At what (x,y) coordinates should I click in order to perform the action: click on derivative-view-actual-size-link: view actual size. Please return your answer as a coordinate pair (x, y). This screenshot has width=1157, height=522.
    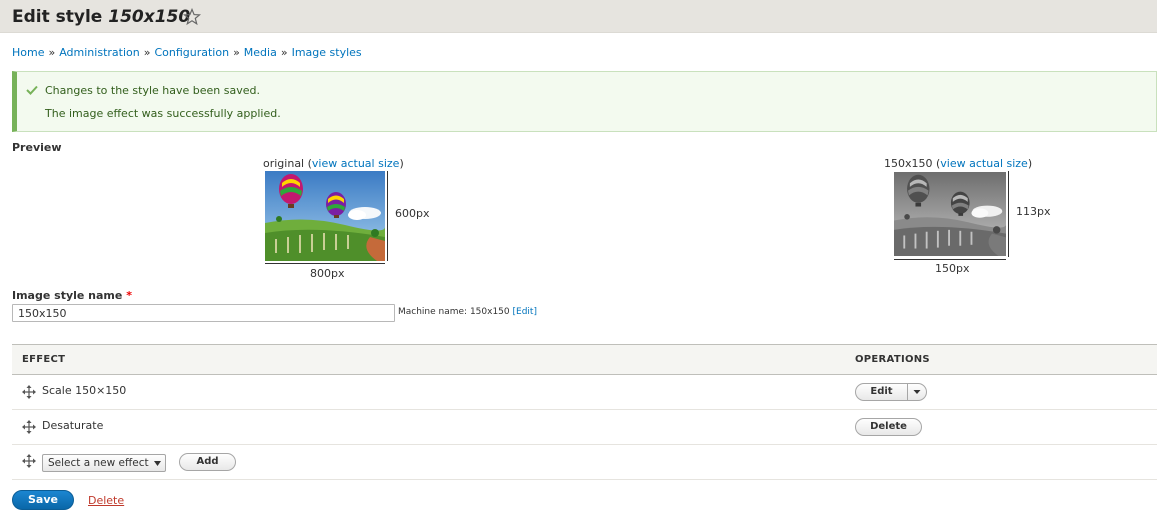
    Looking at the image, I should click on (984, 163).